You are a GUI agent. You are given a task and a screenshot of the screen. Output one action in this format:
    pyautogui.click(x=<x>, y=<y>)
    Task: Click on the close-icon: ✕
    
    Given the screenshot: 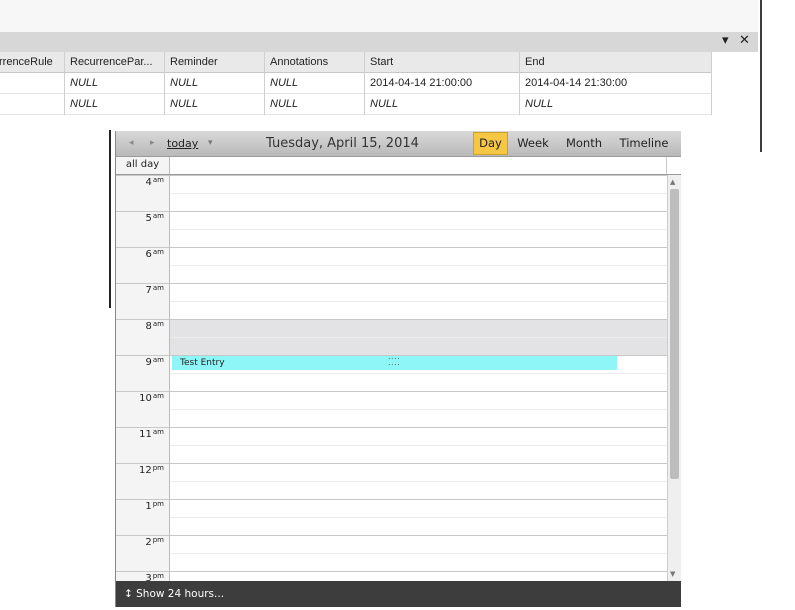 What is the action you would take?
    pyautogui.click(x=744, y=40)
    